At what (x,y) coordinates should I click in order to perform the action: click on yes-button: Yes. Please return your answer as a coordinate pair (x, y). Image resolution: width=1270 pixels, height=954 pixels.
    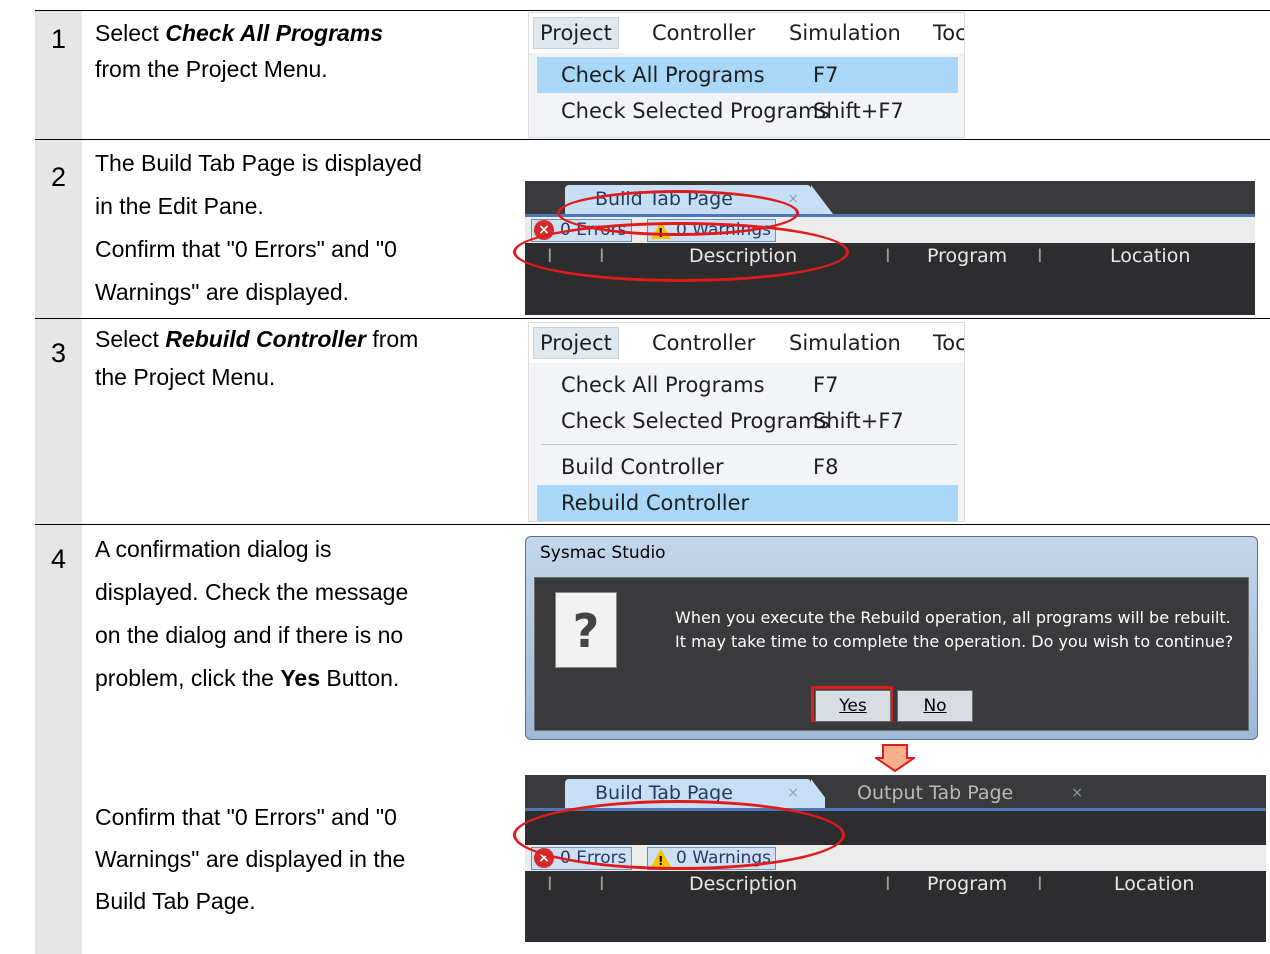
    Looking at the image, I should click on (853, 706).